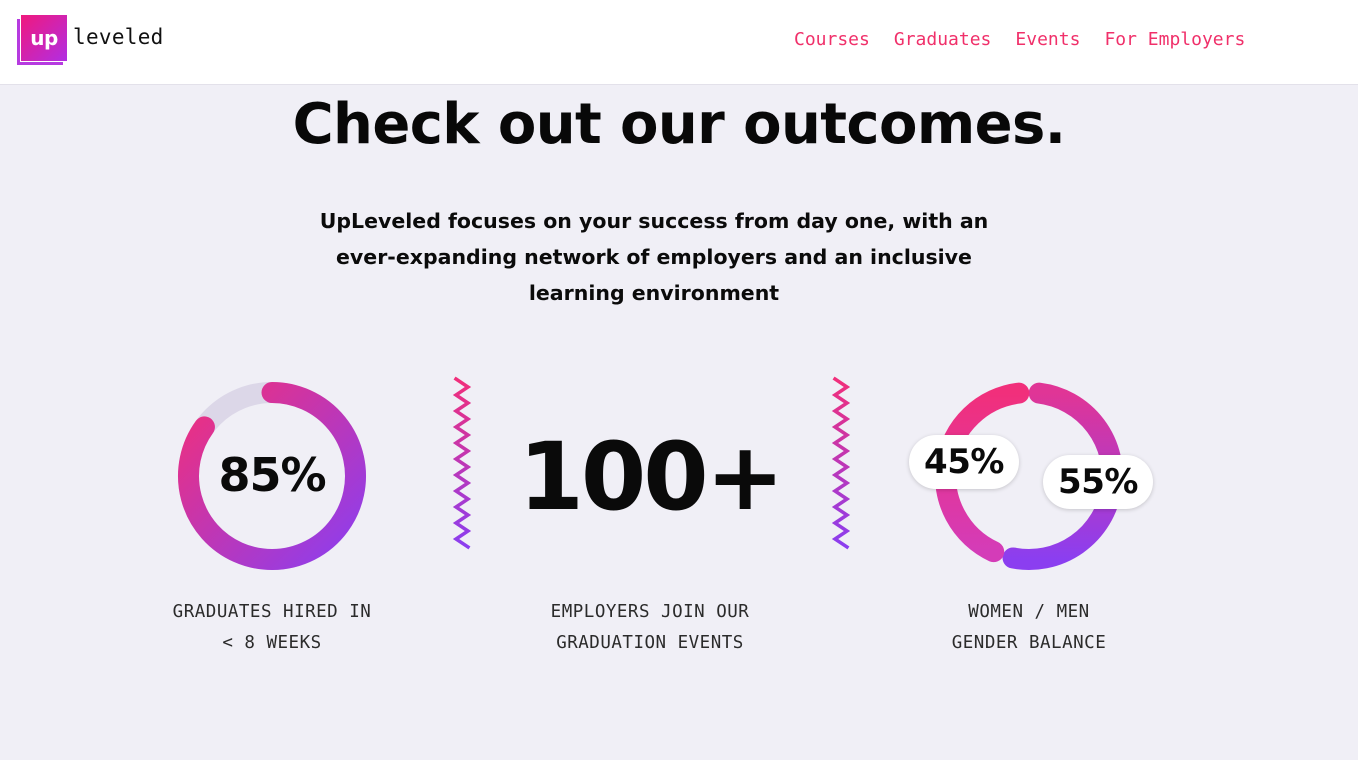 The width and height of the screenshot is (1358, 760). What do you see at coordinates (841, 463) in the screenshot?
I see `zigzag-divider-right` at bounding box center [841, 463].